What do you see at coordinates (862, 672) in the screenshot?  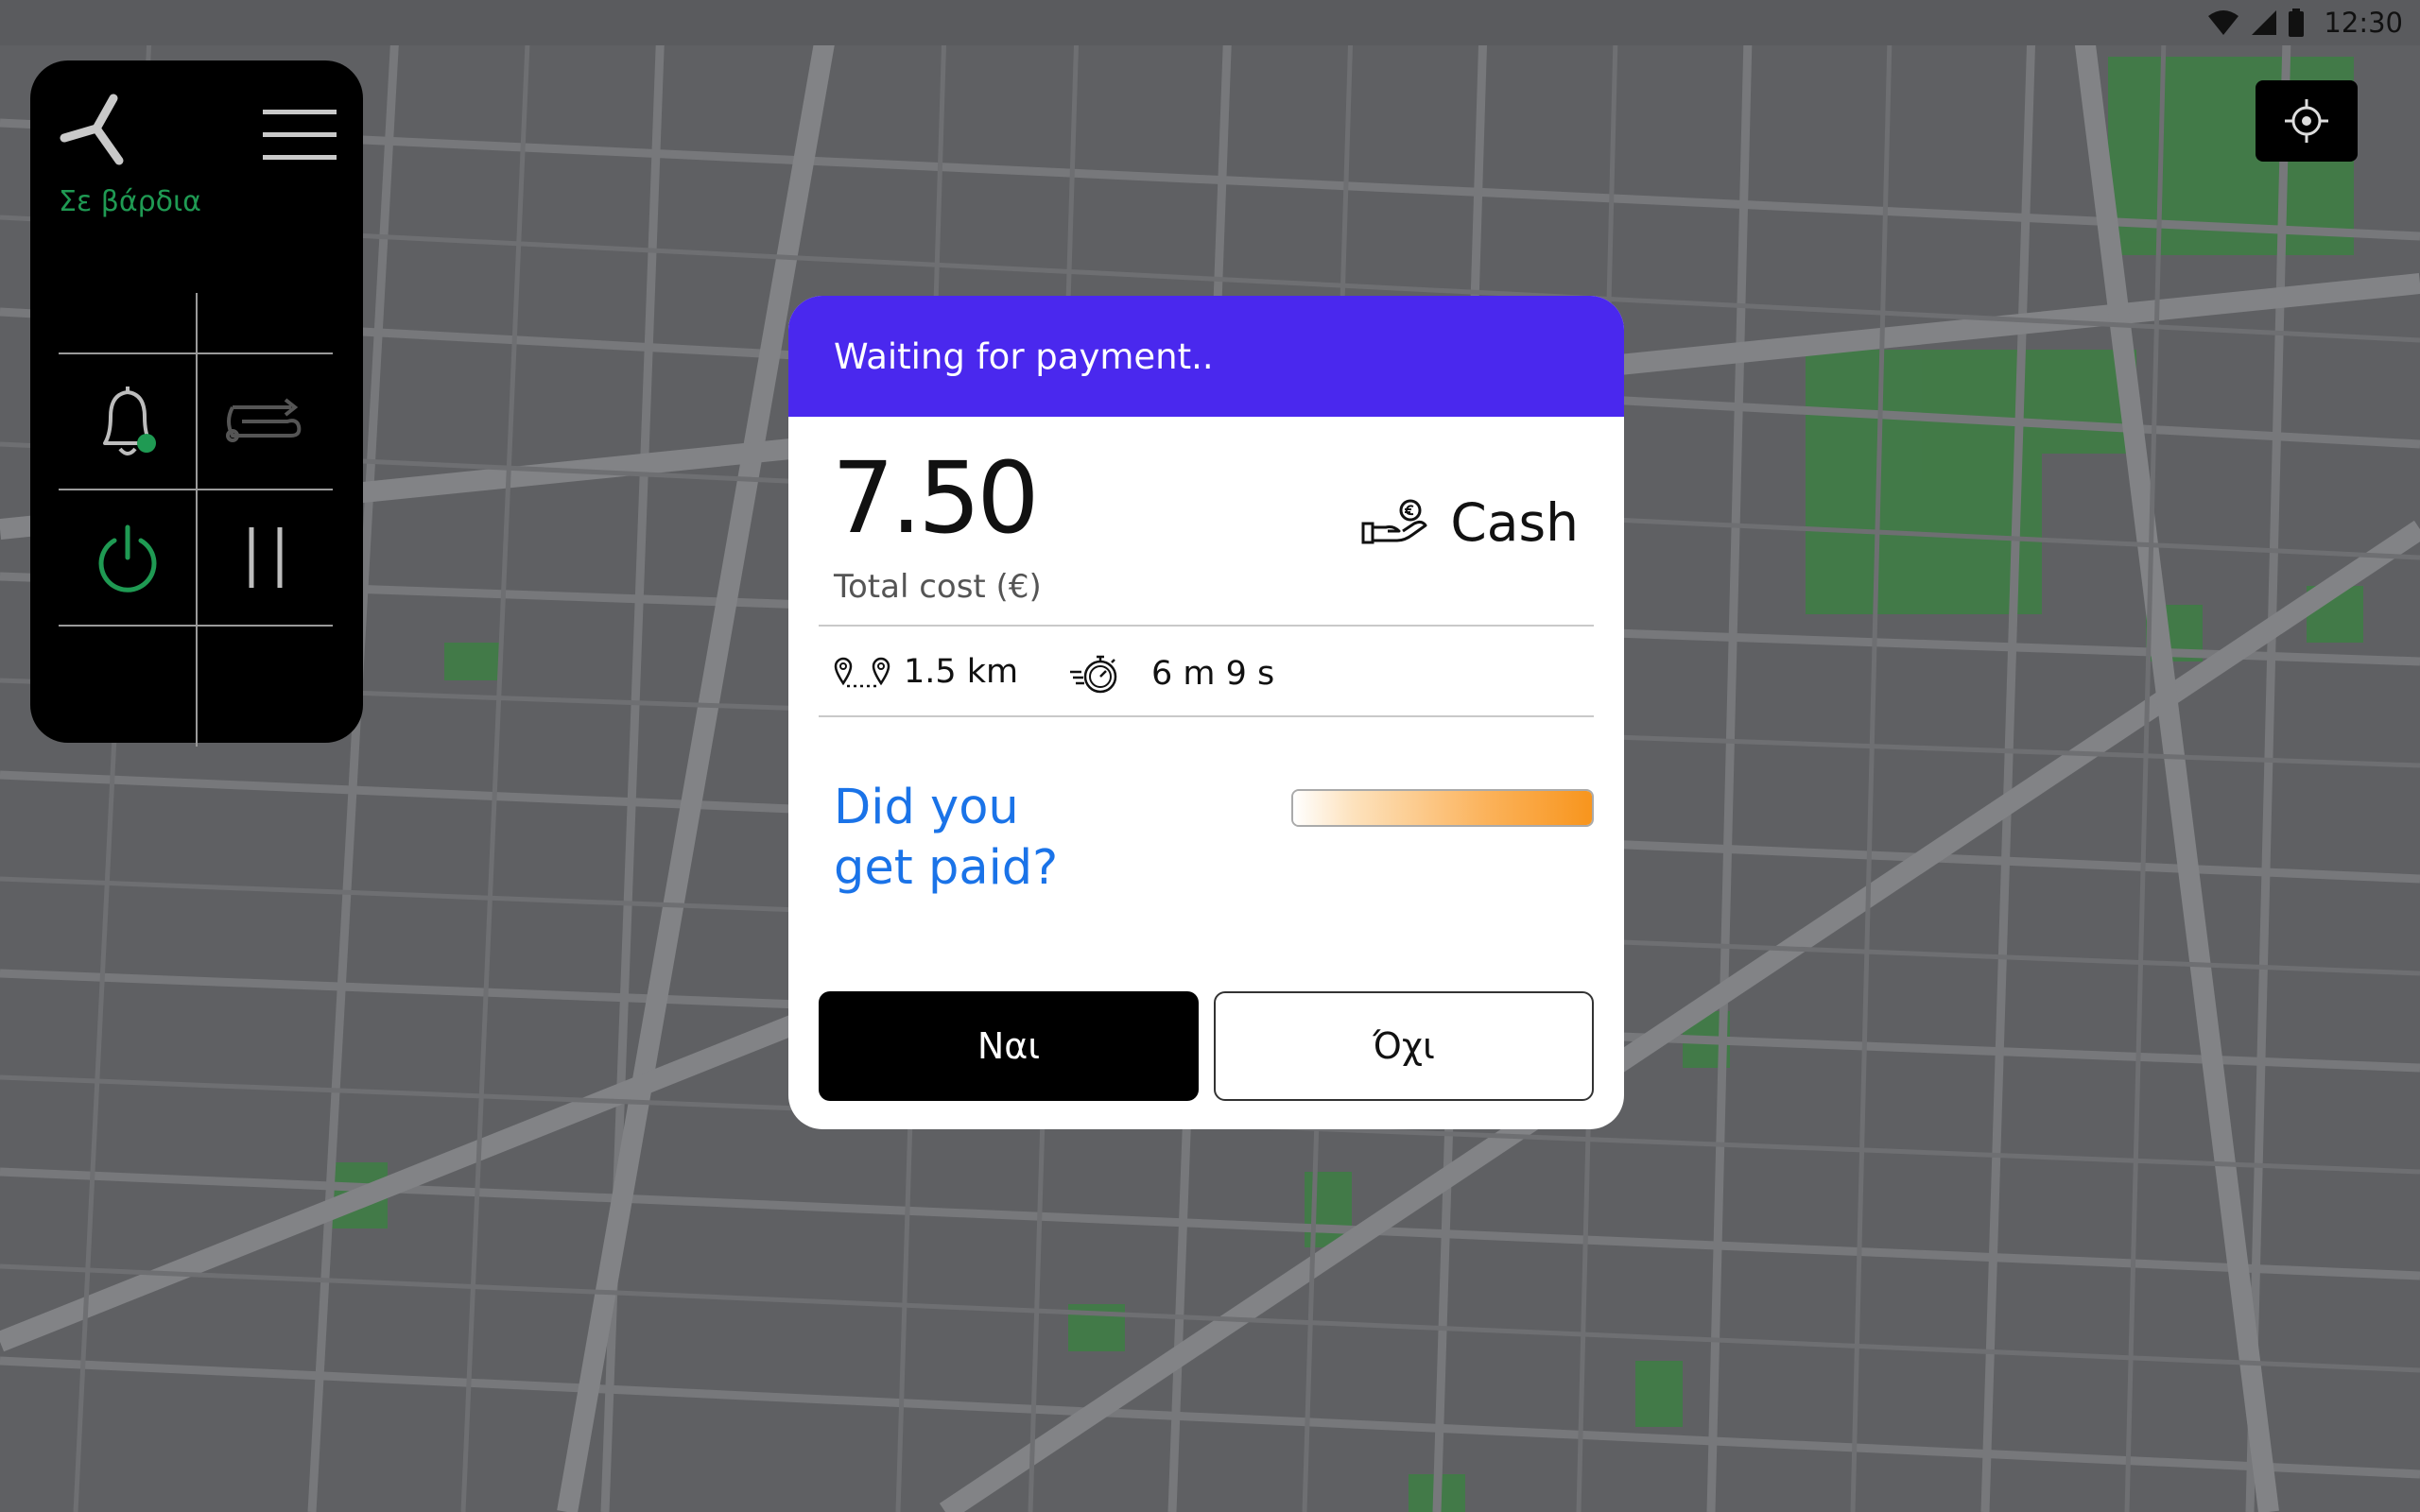 I see `route-pins-icon` at bounding box center [862, 672].